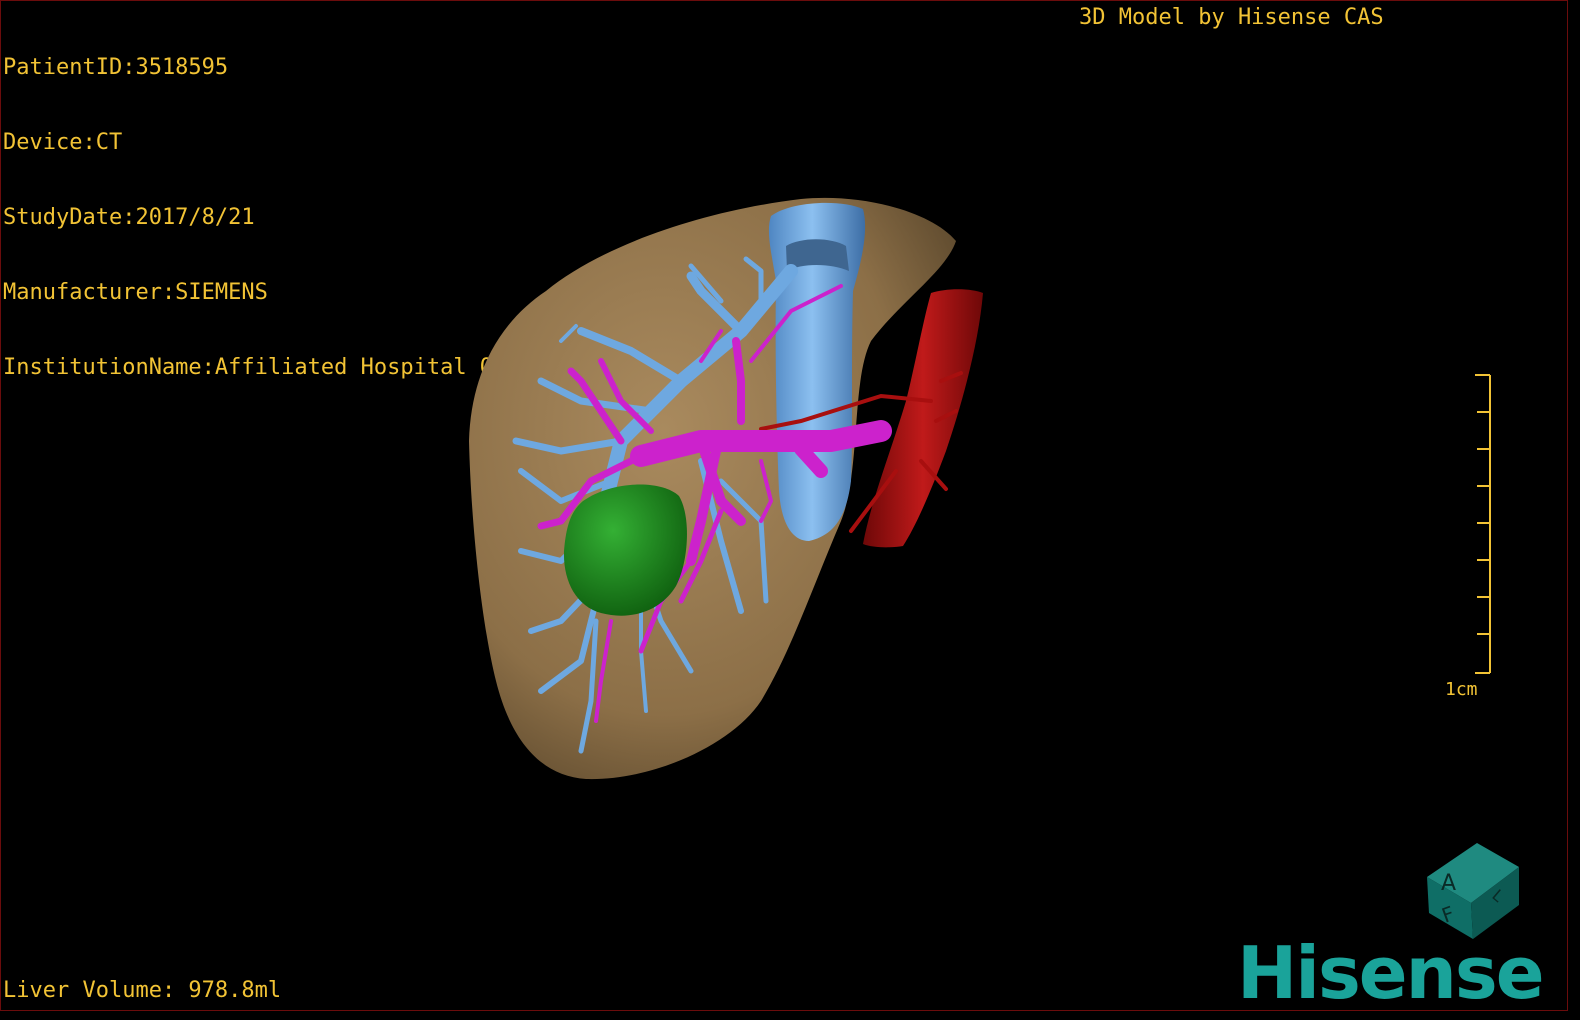 The image size is (1580, 1020). I want to click on hisense-logo: Hisense, so click(1391, 971).